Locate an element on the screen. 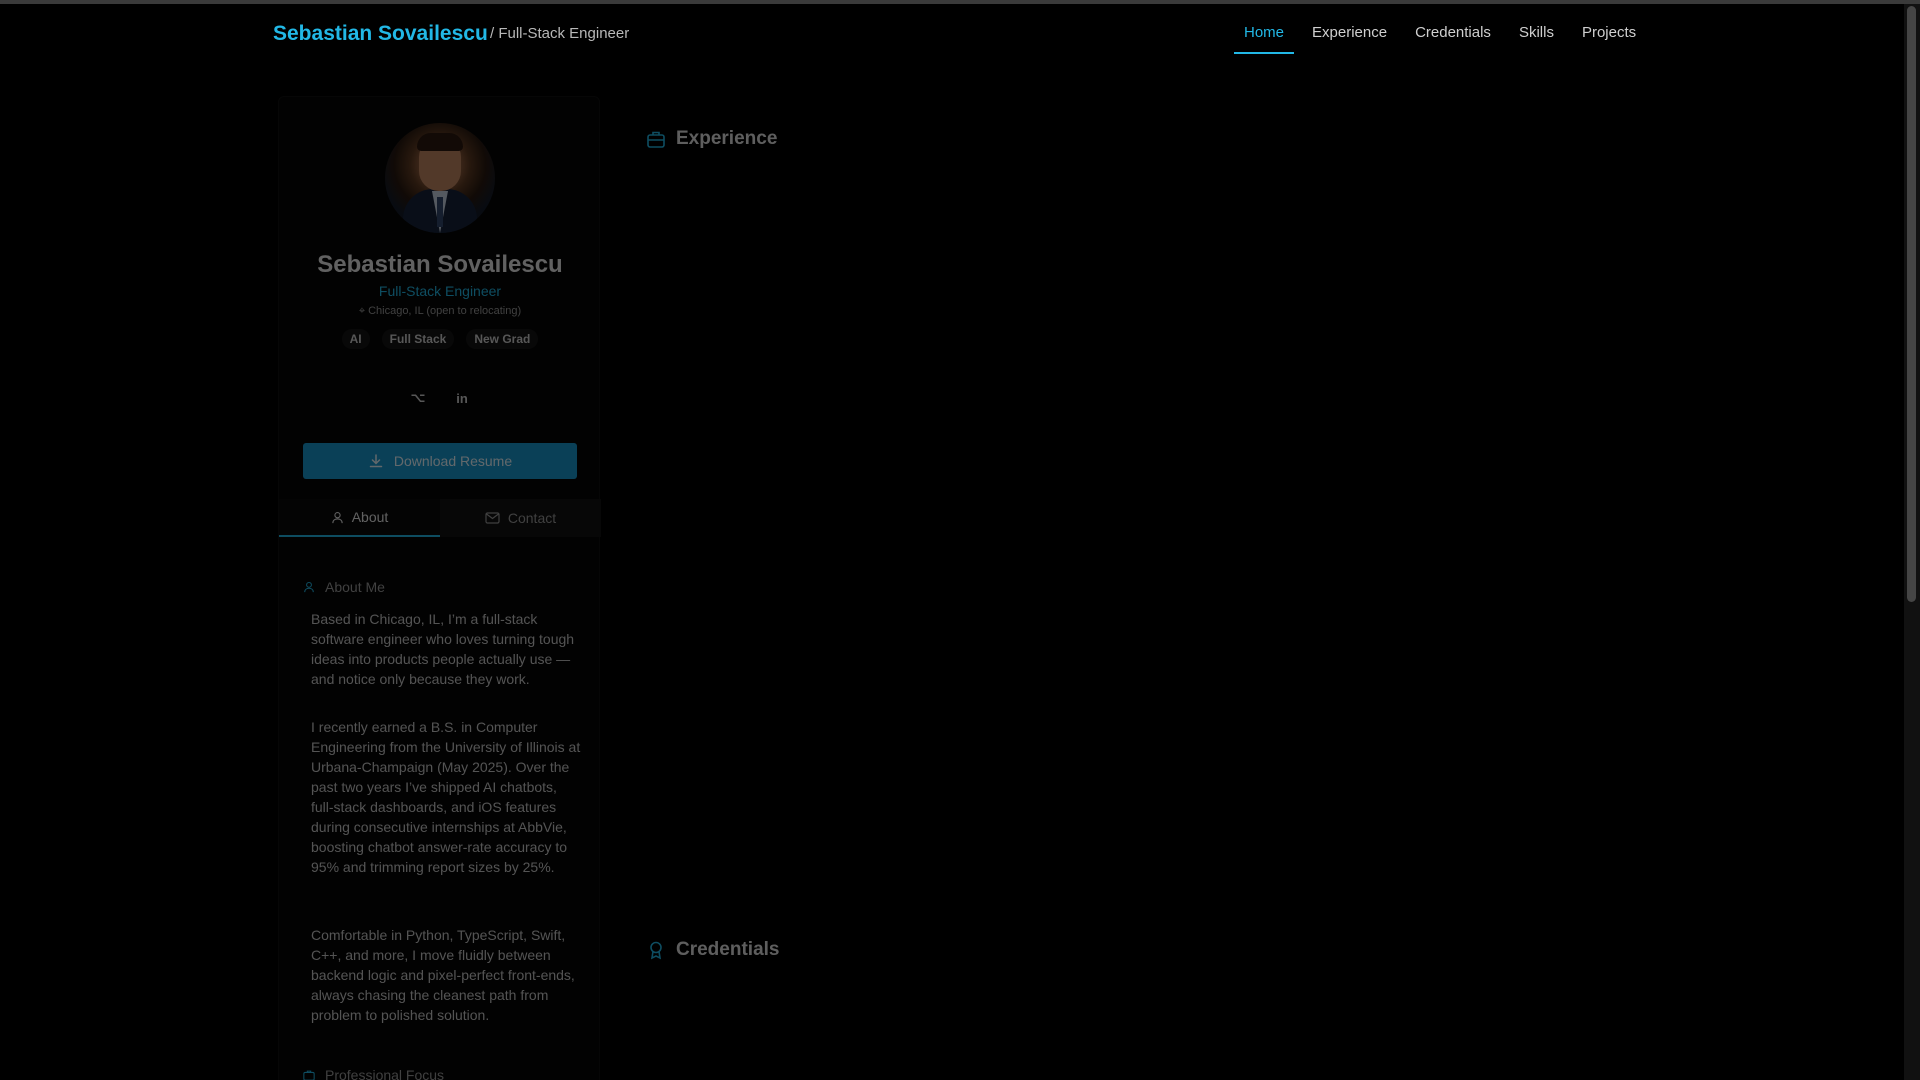 This screenshot has width=1920, height=1080. experience-heading-text: Experience is located at coordinates (727, 138).